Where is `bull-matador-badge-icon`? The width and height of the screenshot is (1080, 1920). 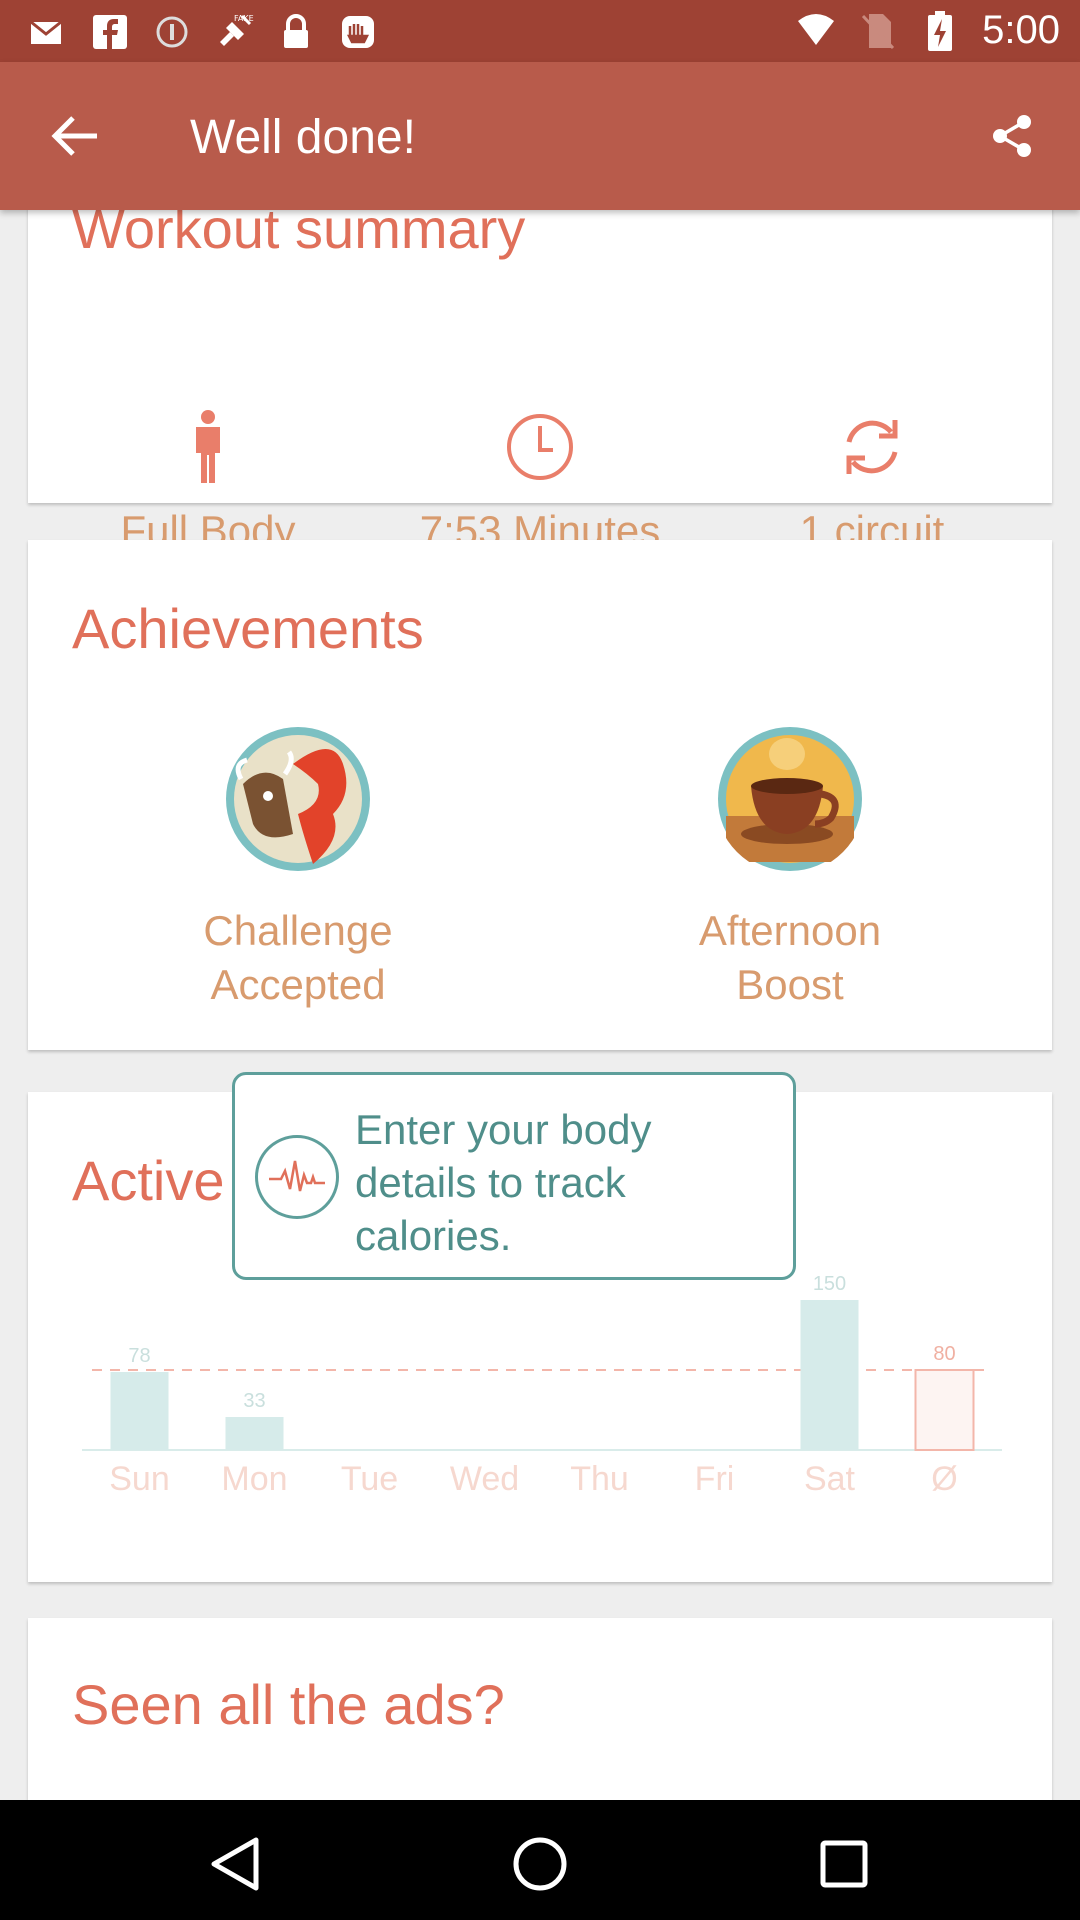
bull-matador-badge-icon is located at coordinates (298, 799).